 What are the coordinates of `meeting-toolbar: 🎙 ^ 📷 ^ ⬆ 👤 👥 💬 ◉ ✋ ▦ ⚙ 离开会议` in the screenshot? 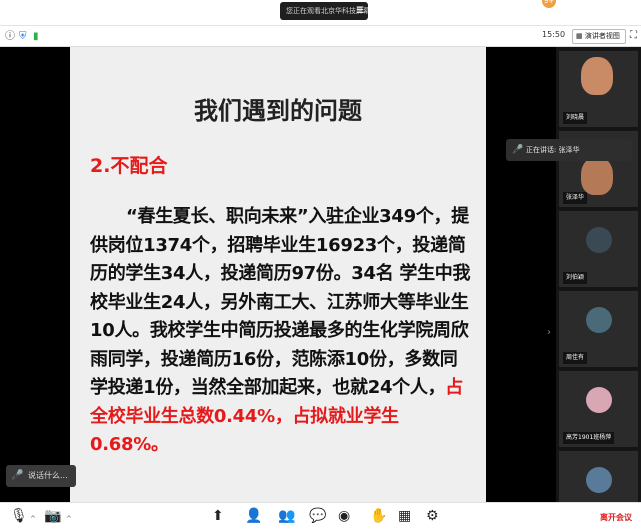 It's located at (320, 516).